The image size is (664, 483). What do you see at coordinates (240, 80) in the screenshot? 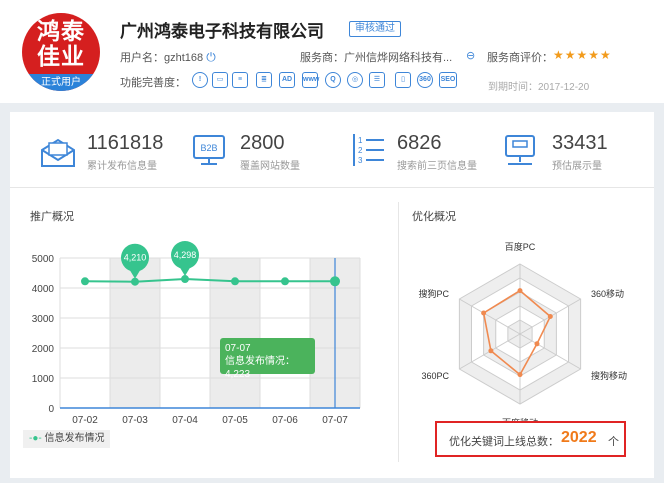
I see `feature-chat-icon: ≡` at bounding box center [240, 80].